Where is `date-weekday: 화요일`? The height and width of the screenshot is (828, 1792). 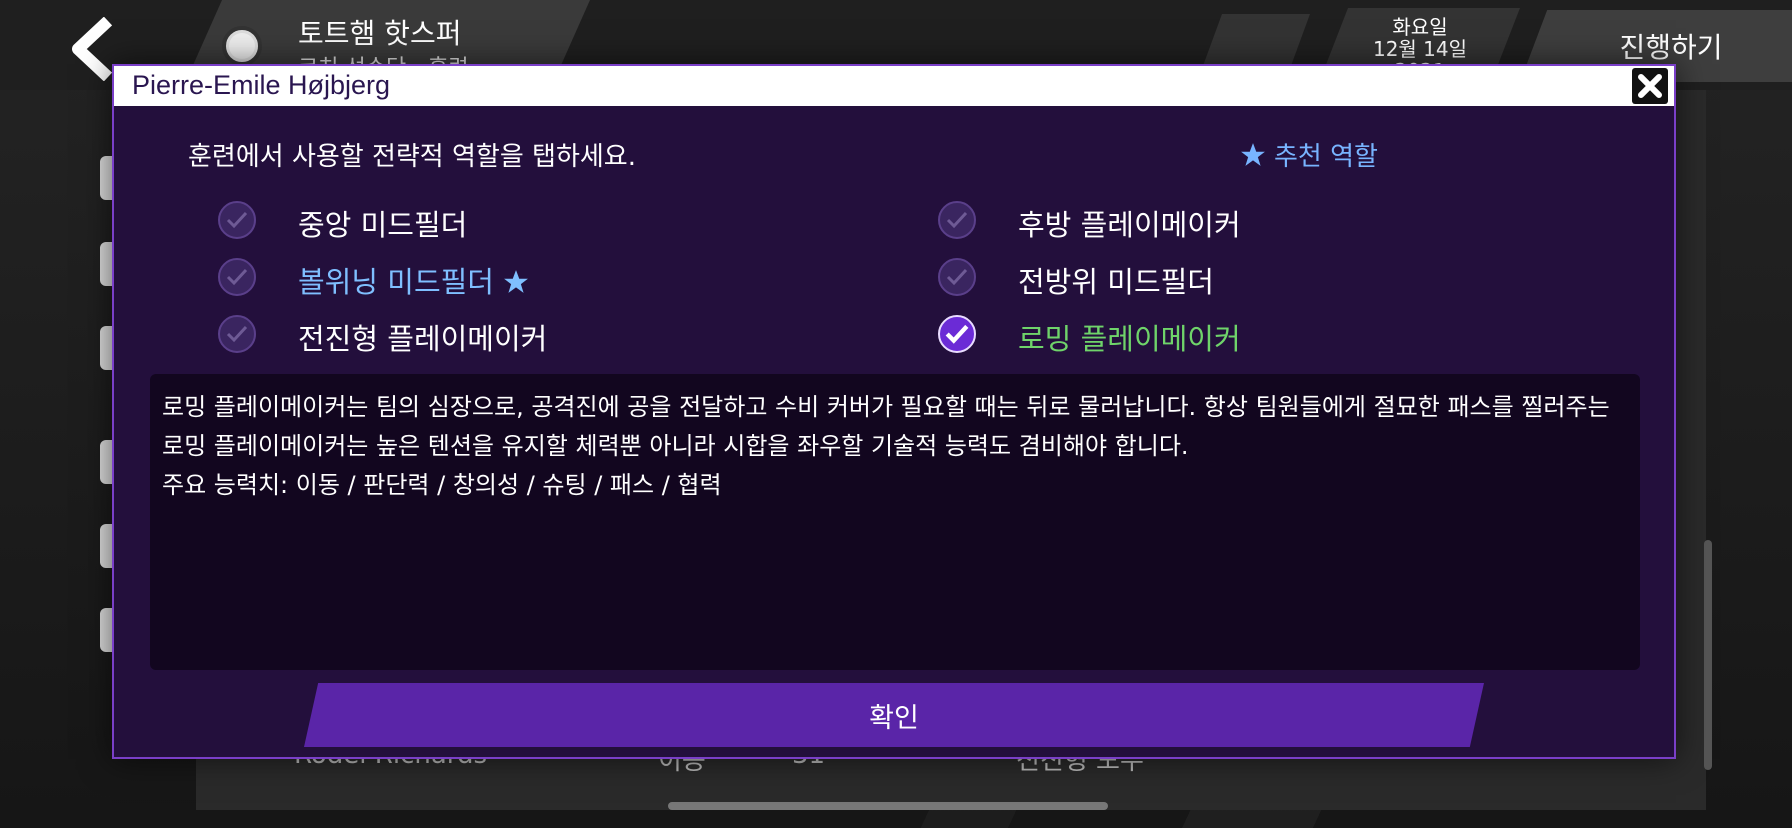 date-weekday: 화요일 is located at coordinates (1420, 27).